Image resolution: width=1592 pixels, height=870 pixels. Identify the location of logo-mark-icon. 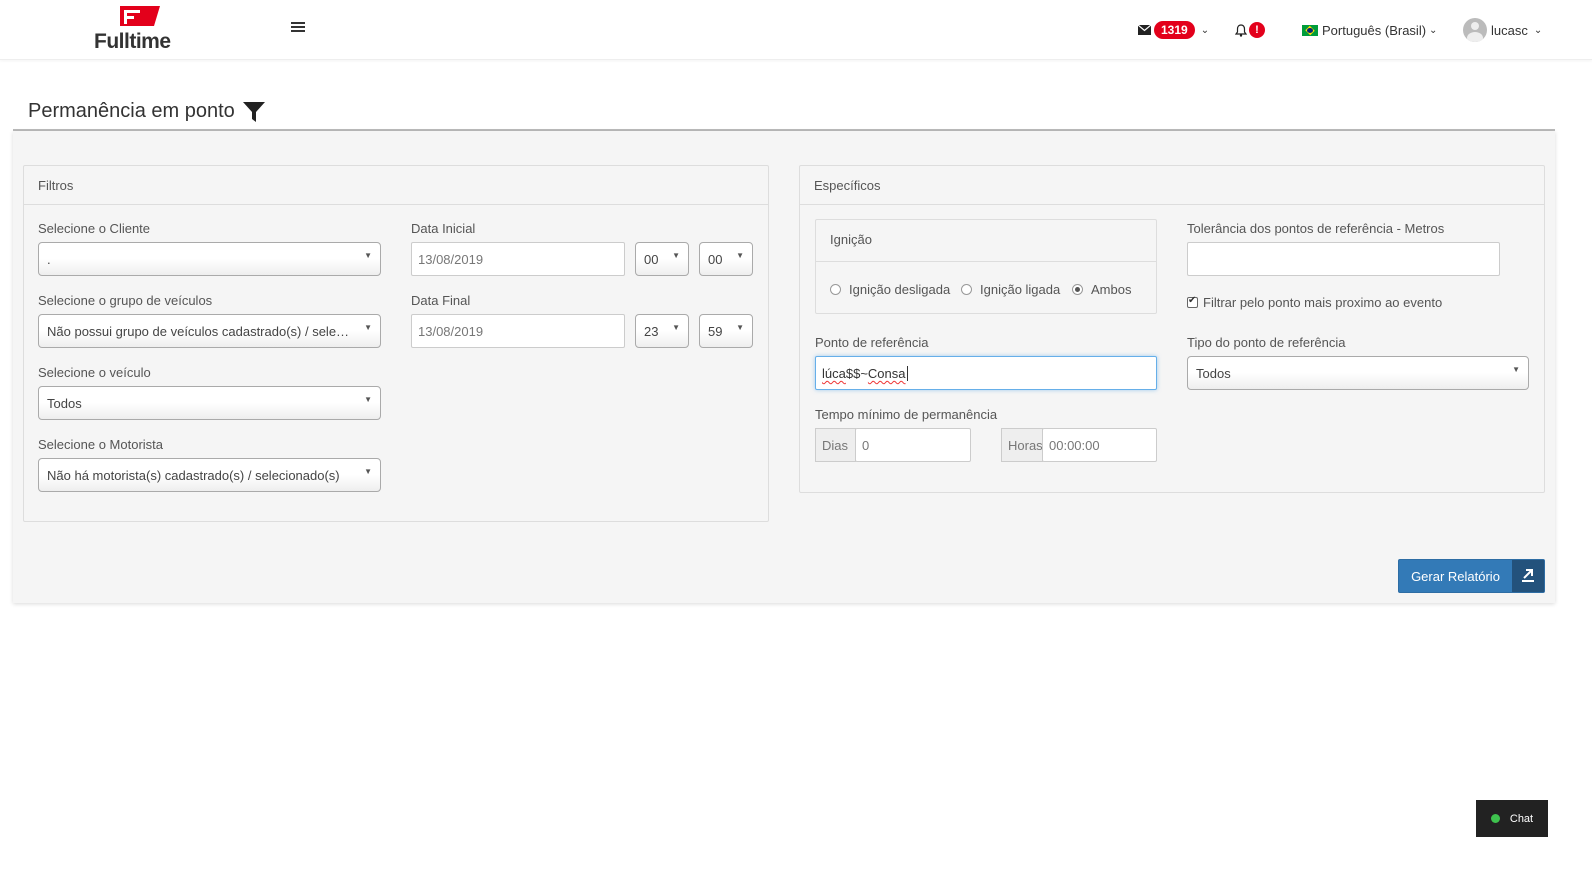
(140, 16).